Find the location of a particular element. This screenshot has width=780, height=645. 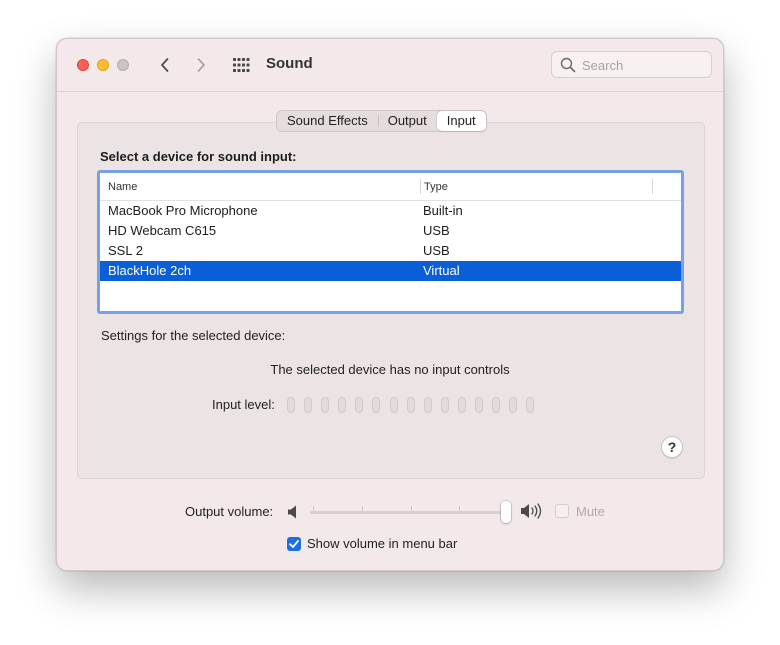

volume-high-icon is located at coordinates (531, 511).